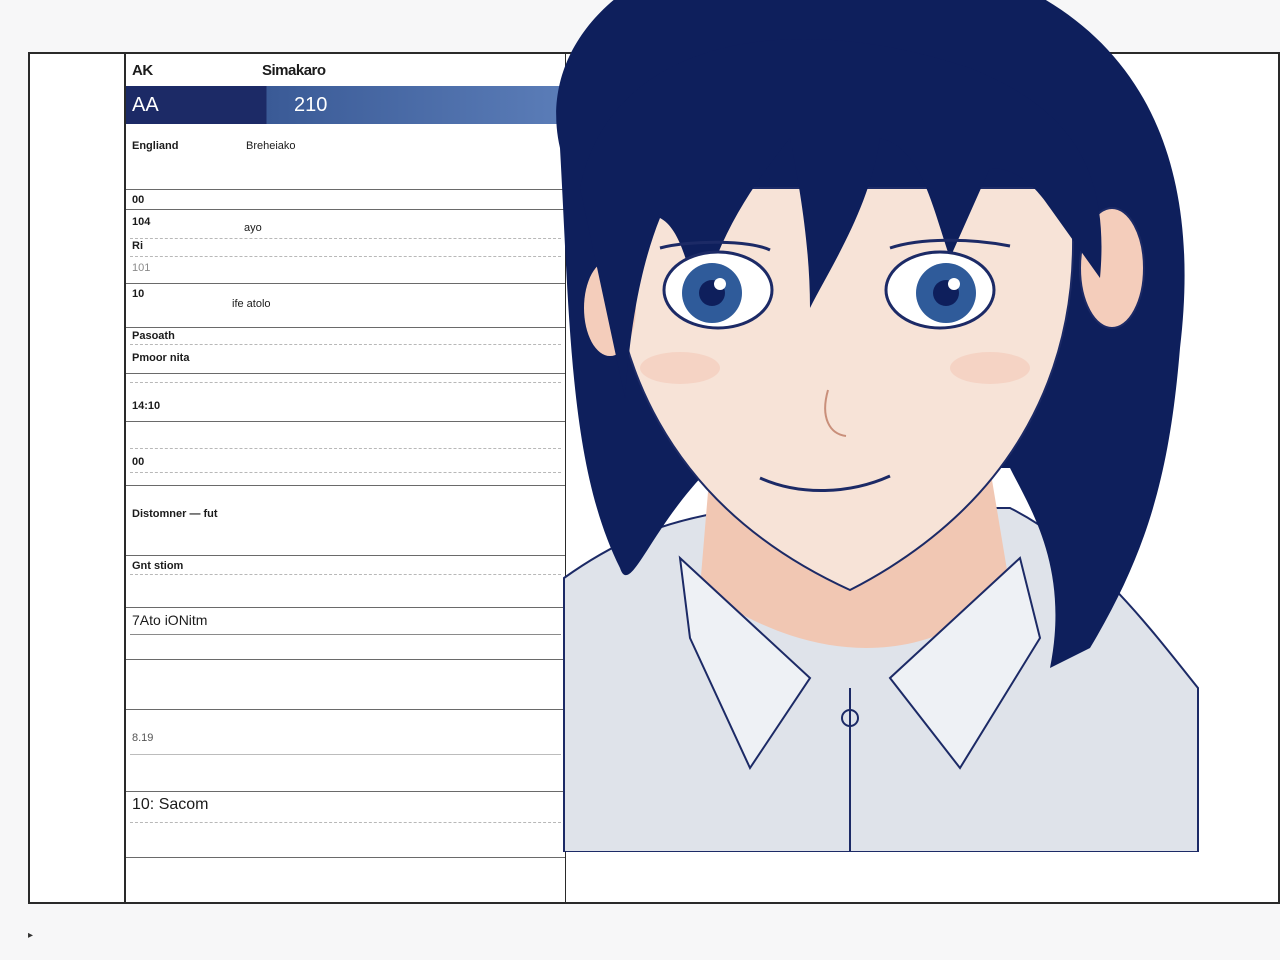 The width and height of the screenshot is (1280, 960). I want to click on header-col2: Simakaro, so click(294, 70).